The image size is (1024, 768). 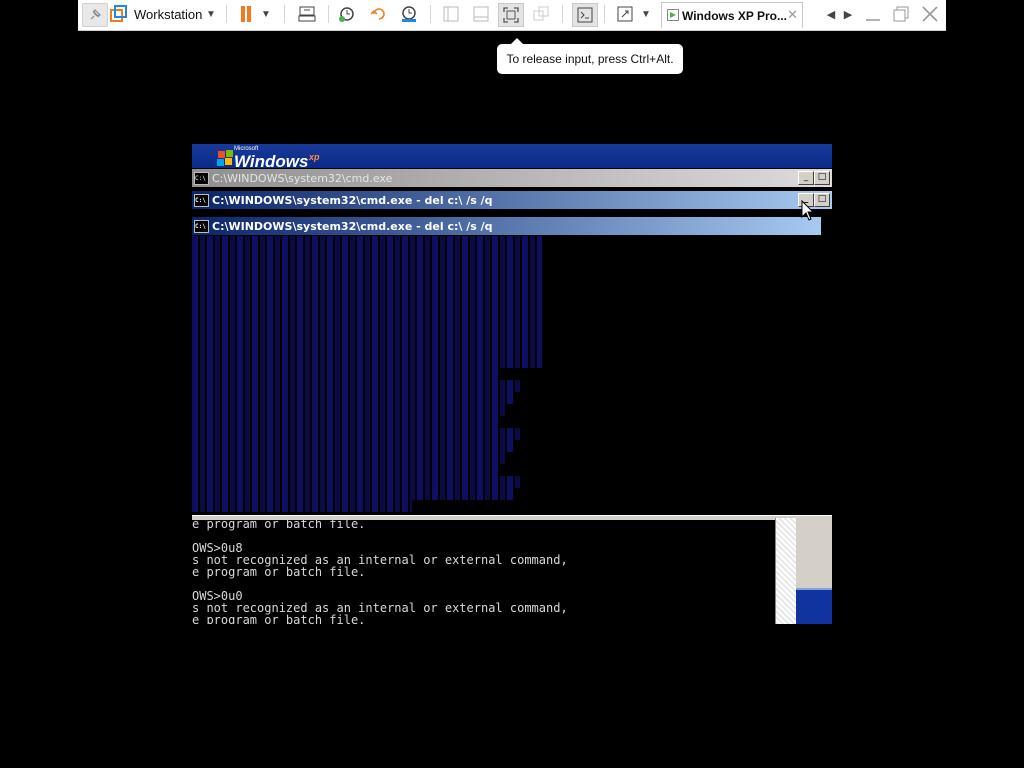 I want to click on snapshot-manager-icon, so click(x=409, y=14).